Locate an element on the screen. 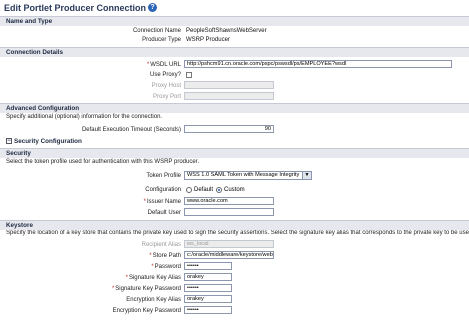 The height and width of the screenshot is (322, 469). recipient-alias-label: Recipient Alias is located at coordinates (161, 245).